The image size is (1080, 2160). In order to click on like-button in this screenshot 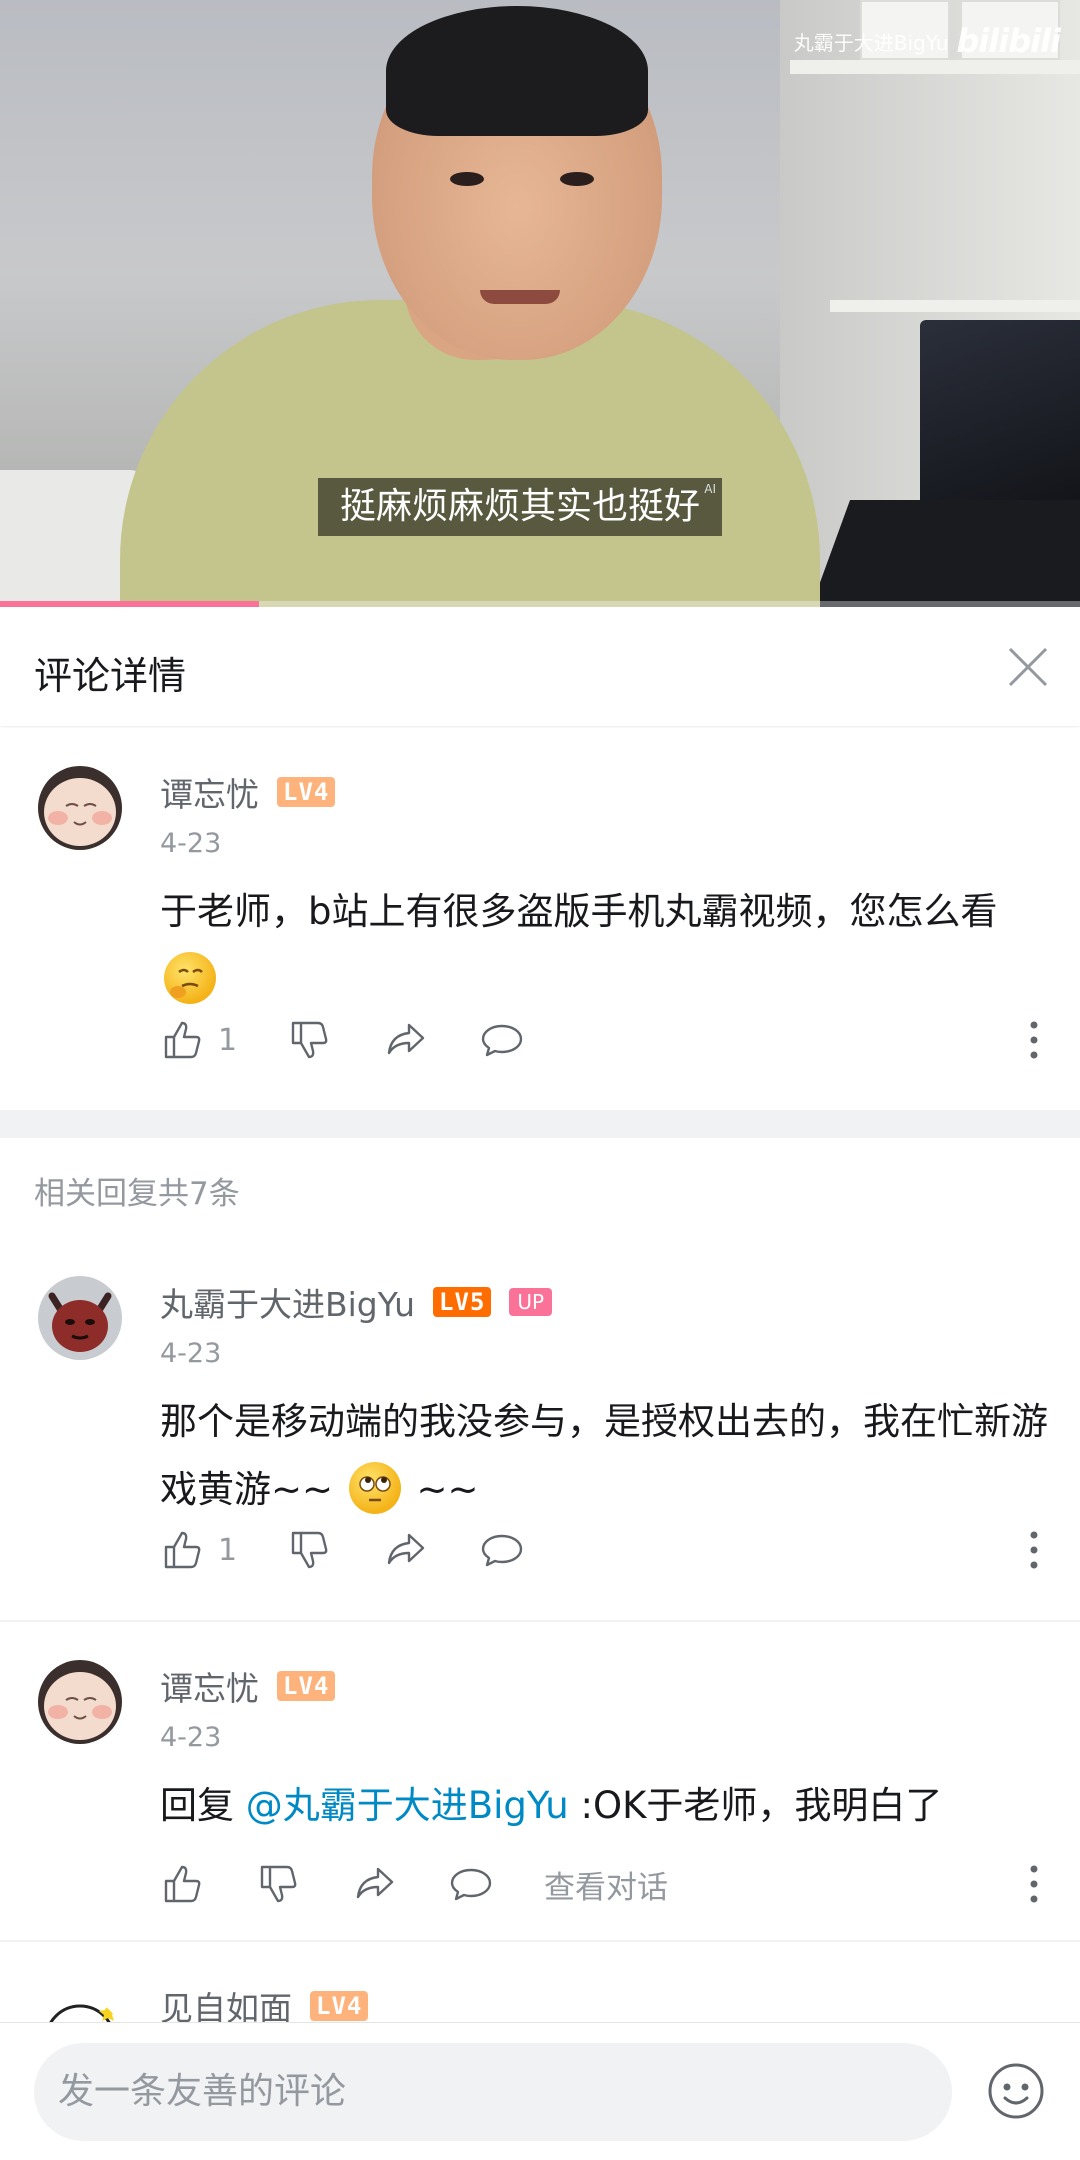, I will do `click(183, 1884)`.